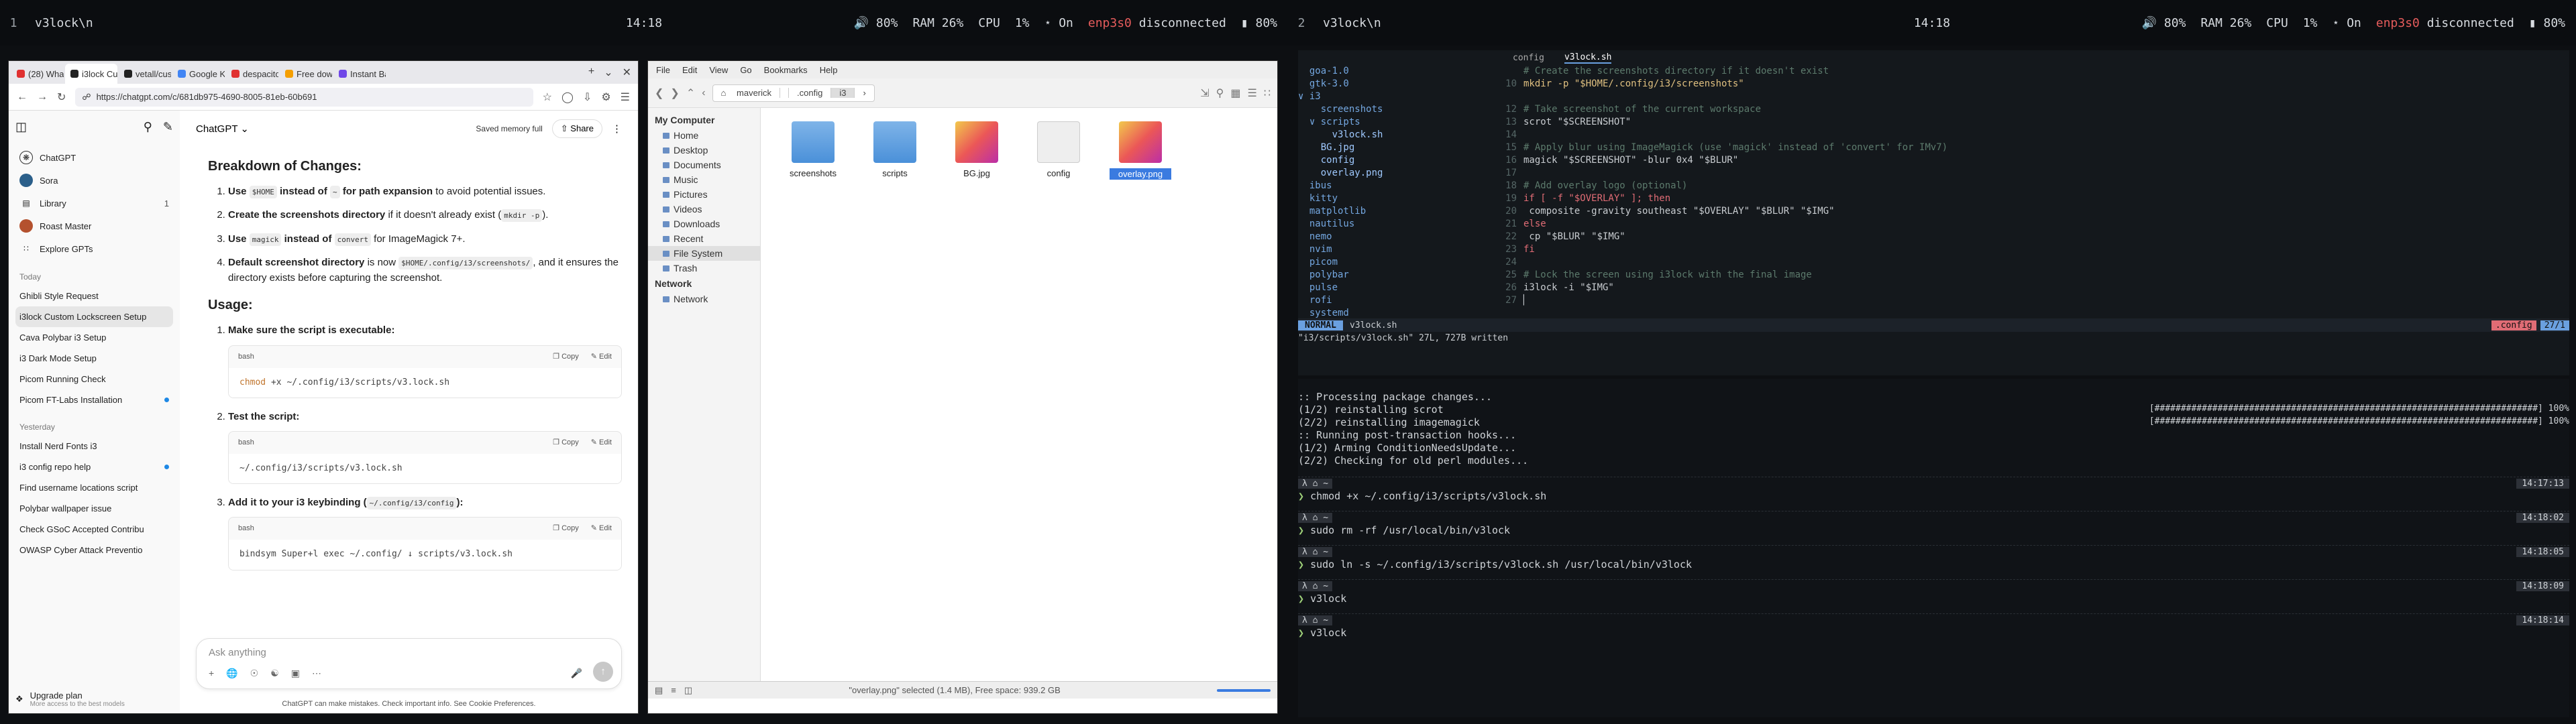  I want to click on globe-icon: 🌐, so click(231, 673).